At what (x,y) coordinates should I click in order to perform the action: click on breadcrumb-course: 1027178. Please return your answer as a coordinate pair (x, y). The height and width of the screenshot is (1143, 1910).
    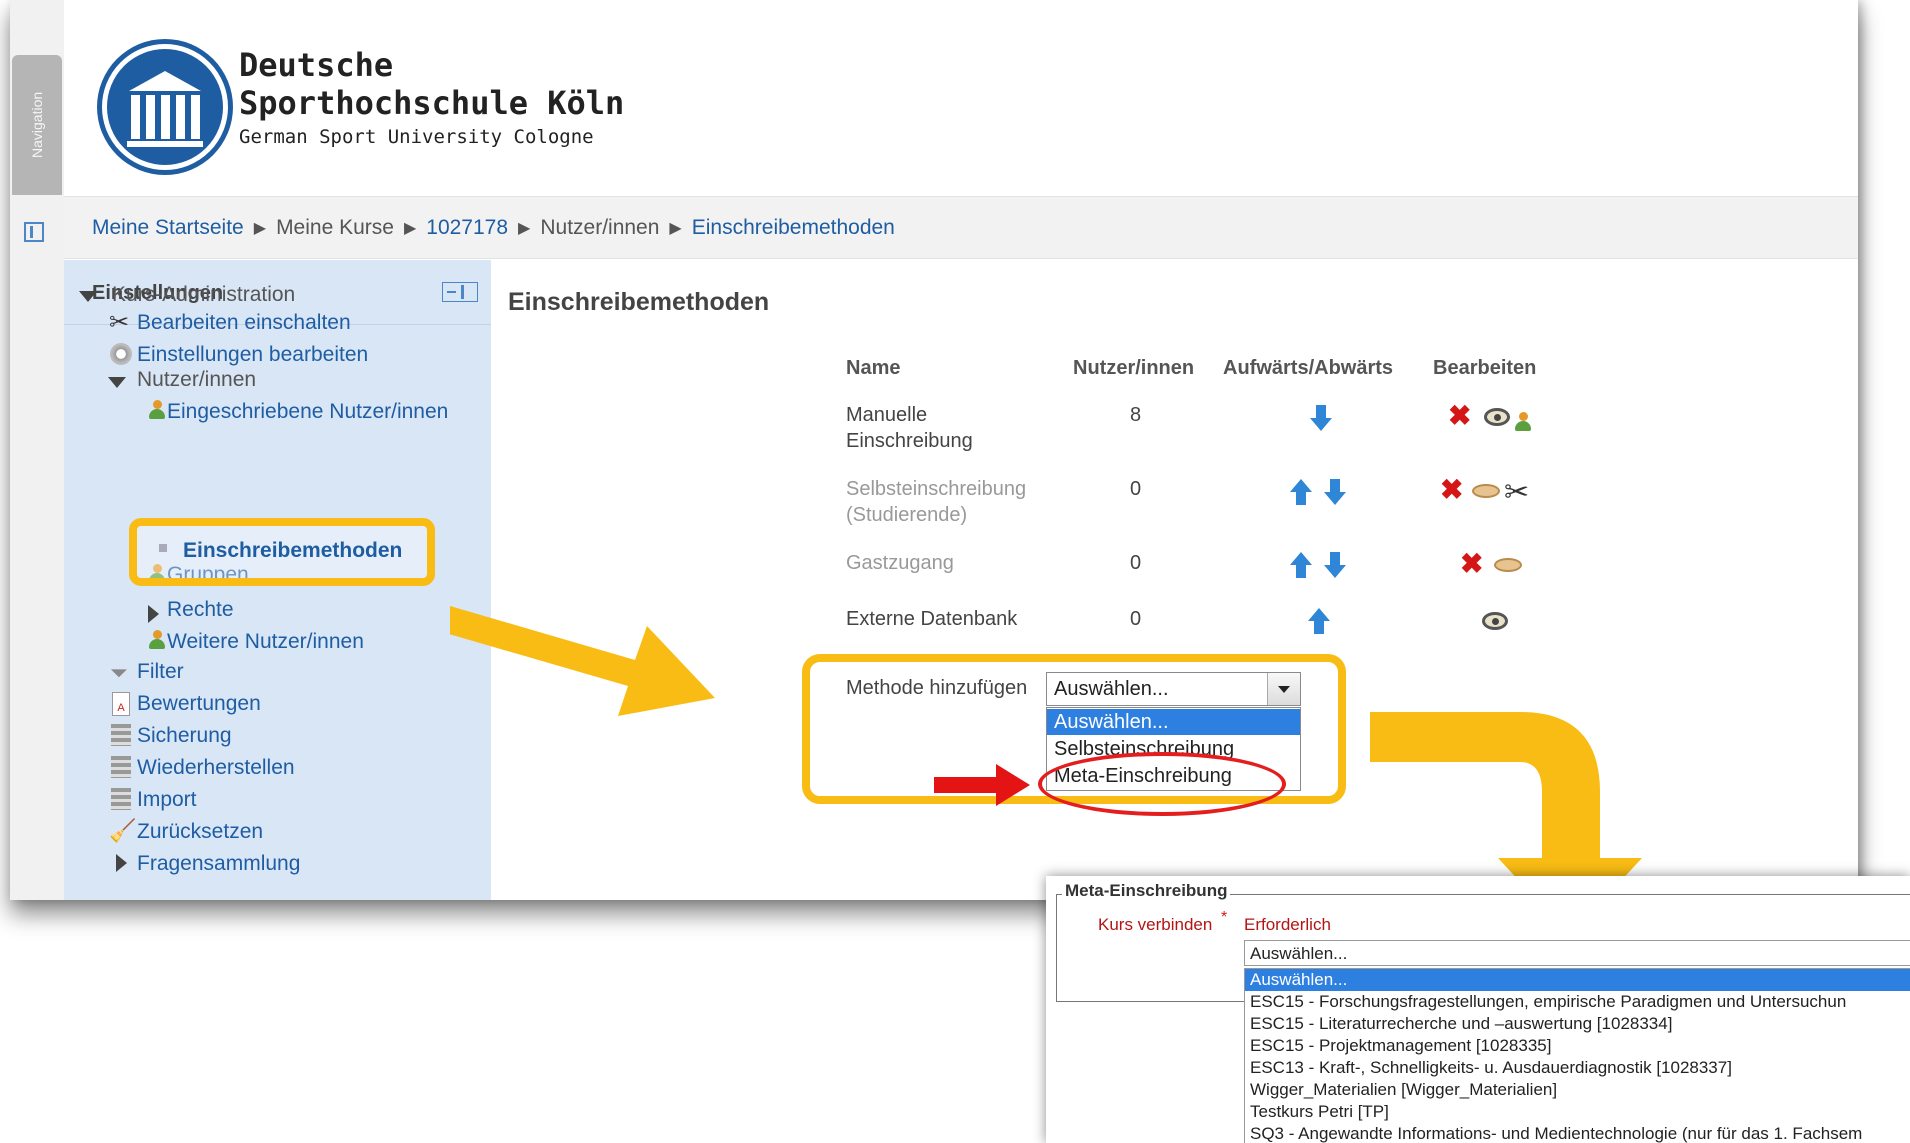
    Looking at the image, I should click on (467, 228).